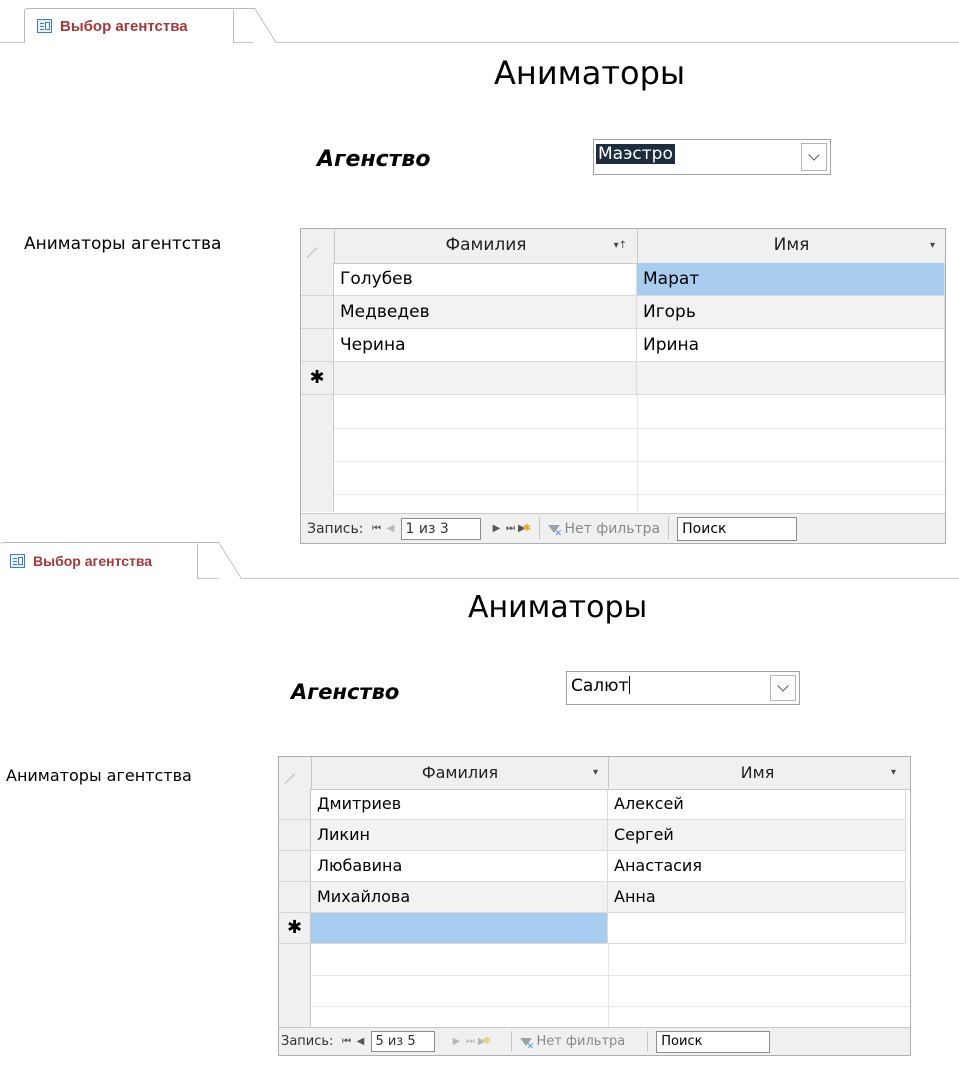  What do you see at coordinates (757, 866) in the screenshot?
I see `cell-name: Анастасия` at bounding box center [757, 866].